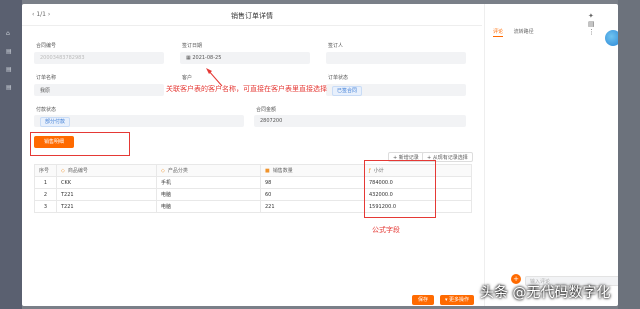  I want to click on payment-status-label: 付款状态, so click(46, 110).